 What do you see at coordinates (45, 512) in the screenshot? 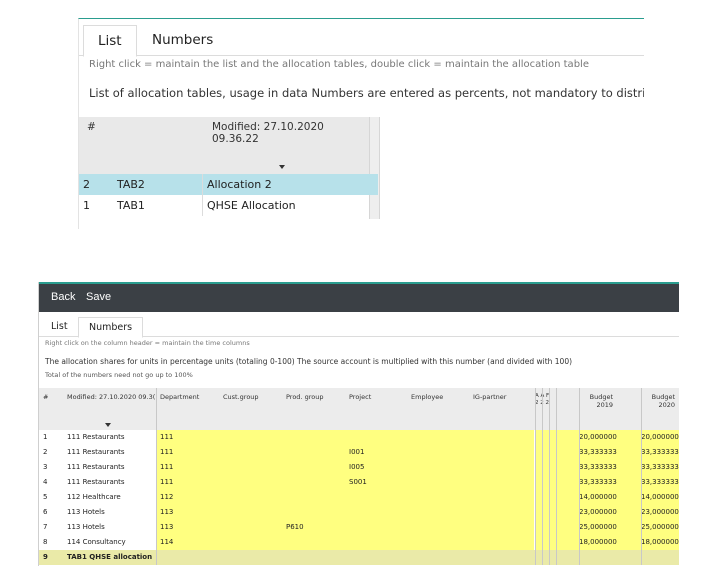
I see `row-number: 6` at bounding box center [45, 512].